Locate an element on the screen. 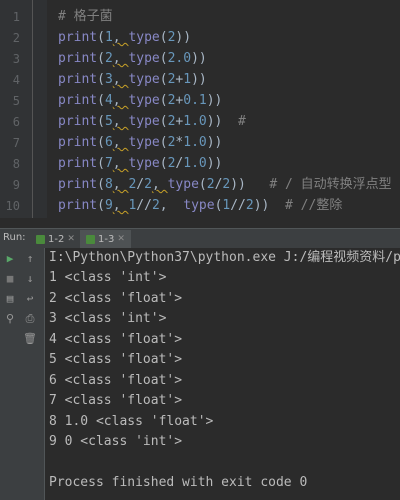 This screenshot has width=400, height=500. code-token: 0.1 is located at coordinates (195, 100).